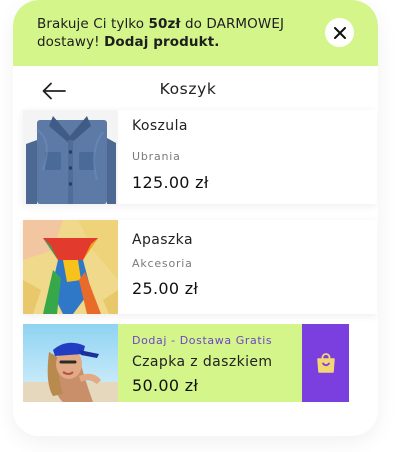 Image resolution: width=405 pixels, height=452 pixels. Describe the element at coordinates (162, 263) in the screenshot. I see `item-category: Akcesoria` at that location.